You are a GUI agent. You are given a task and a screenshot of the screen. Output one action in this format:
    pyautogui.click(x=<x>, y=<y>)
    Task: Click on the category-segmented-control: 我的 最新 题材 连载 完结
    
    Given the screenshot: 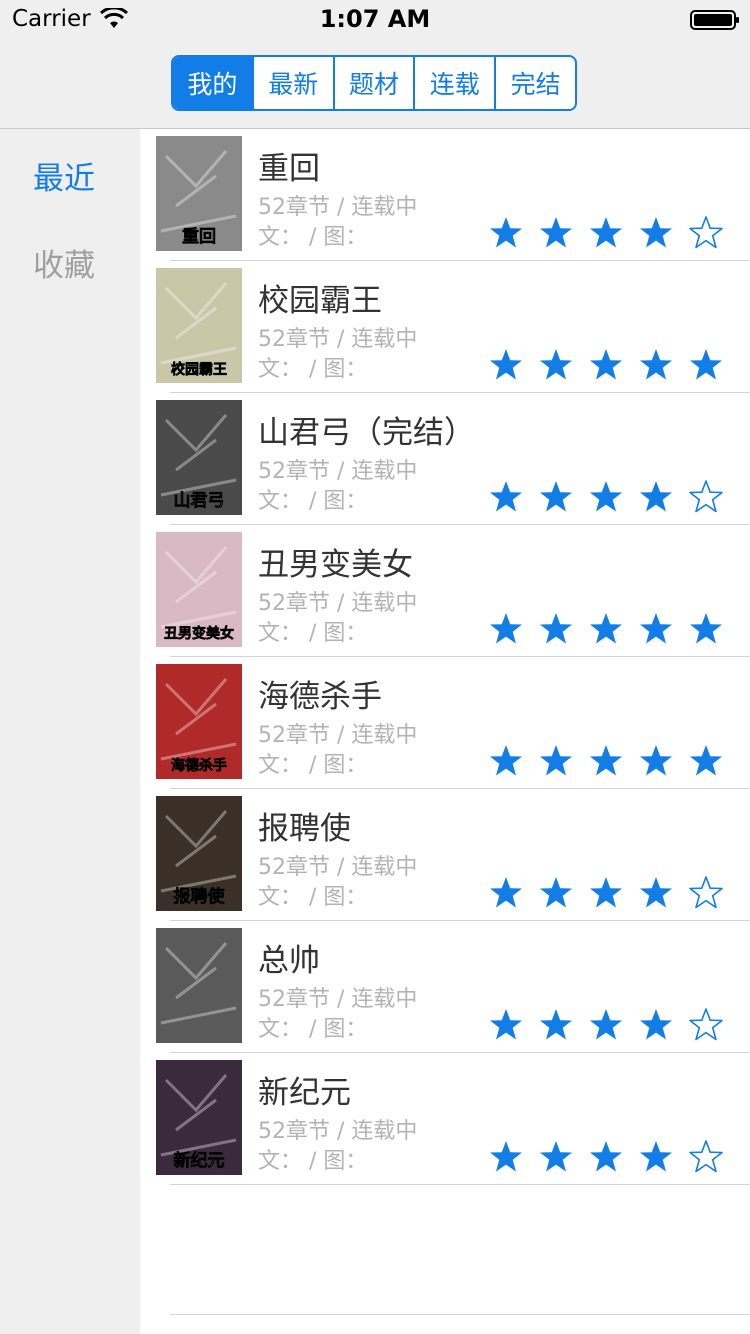 What is the action you would take?
    pyautogui.click(x=374, y=83)
    